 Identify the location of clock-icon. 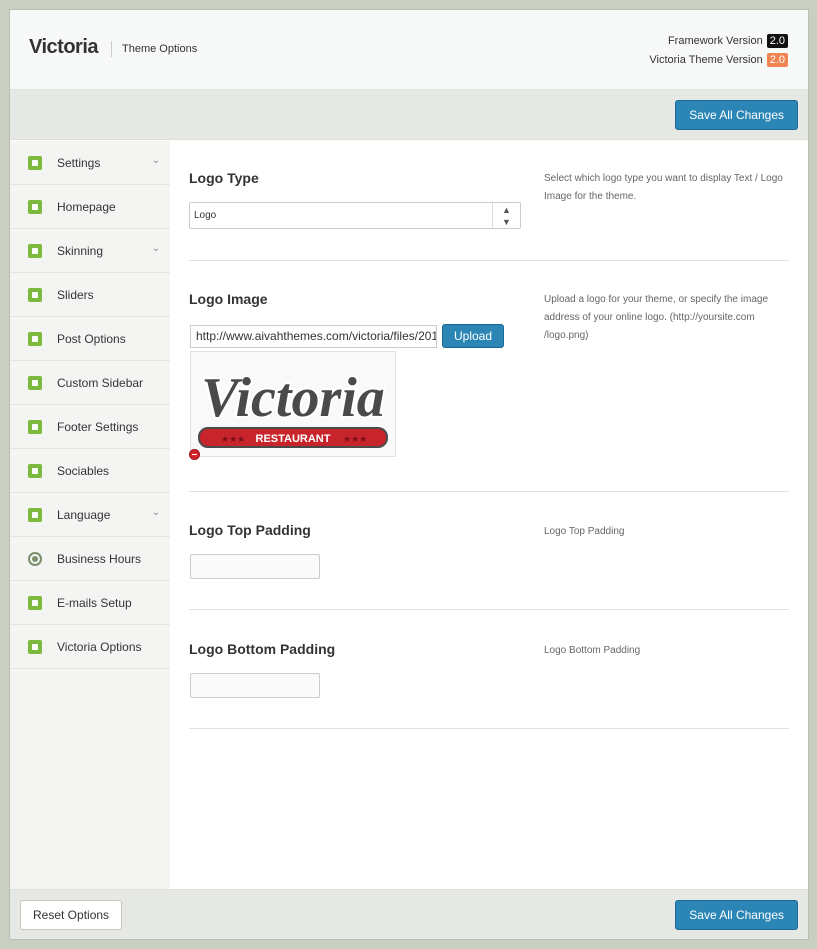
(35, 558).